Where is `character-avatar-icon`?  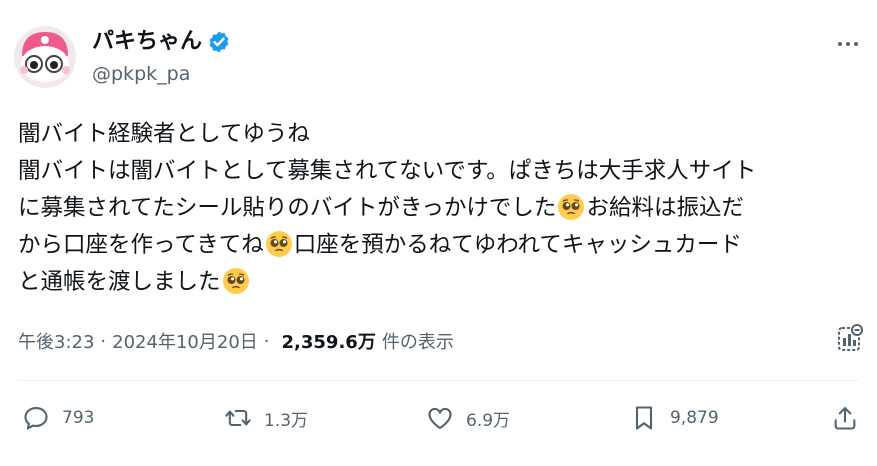 character-avatar-icon is located at coordinates (45, 57).